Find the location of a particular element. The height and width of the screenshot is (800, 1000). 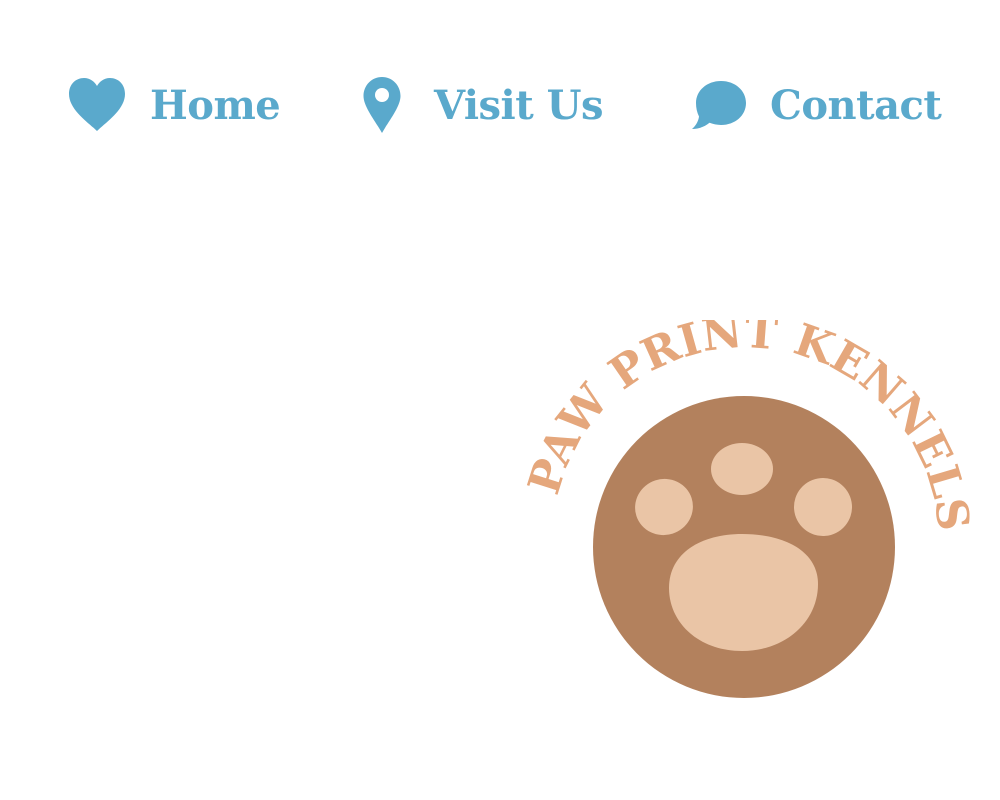

nav-link-visit-us: Visit Us is located at coordinates (483, 105).